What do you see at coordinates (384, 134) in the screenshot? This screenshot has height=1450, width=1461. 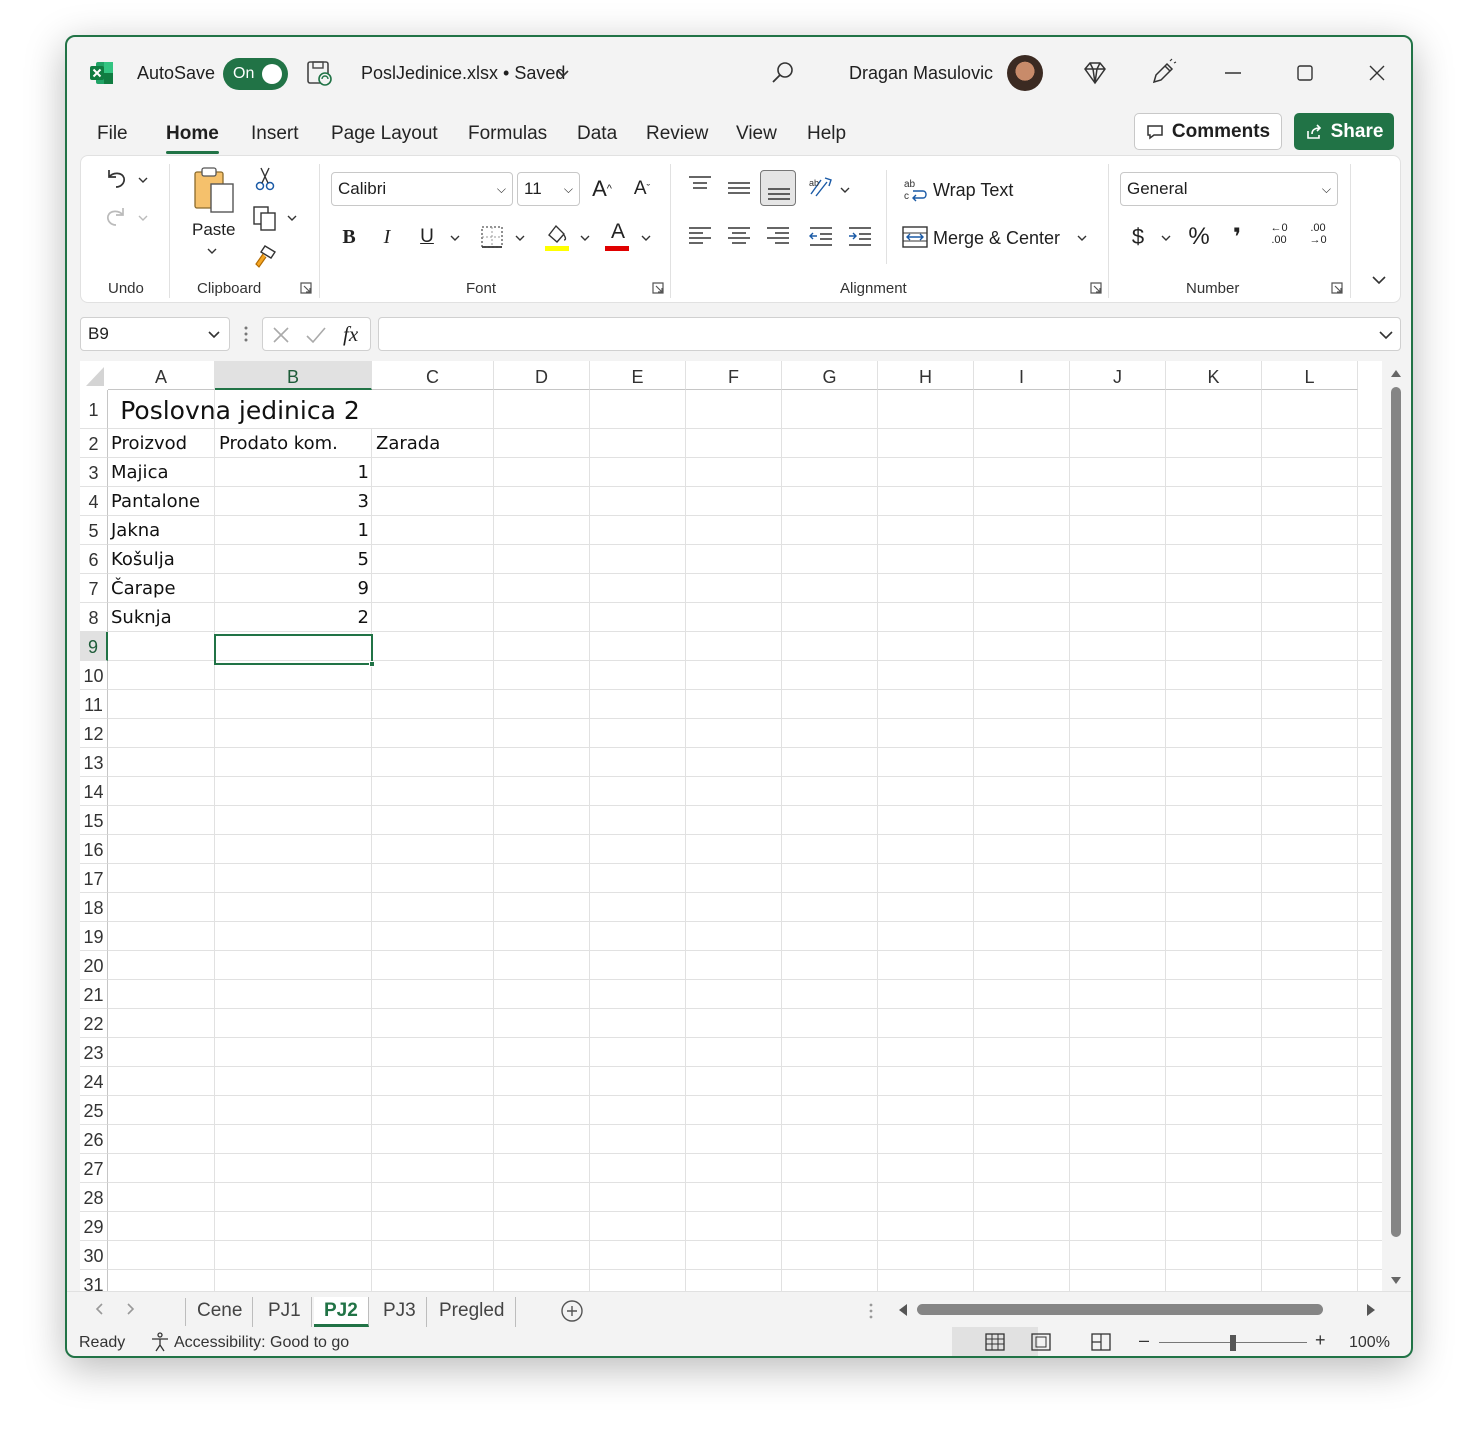 I see `tab-page-layout: Page Layout` at bounding box center [384, 134].